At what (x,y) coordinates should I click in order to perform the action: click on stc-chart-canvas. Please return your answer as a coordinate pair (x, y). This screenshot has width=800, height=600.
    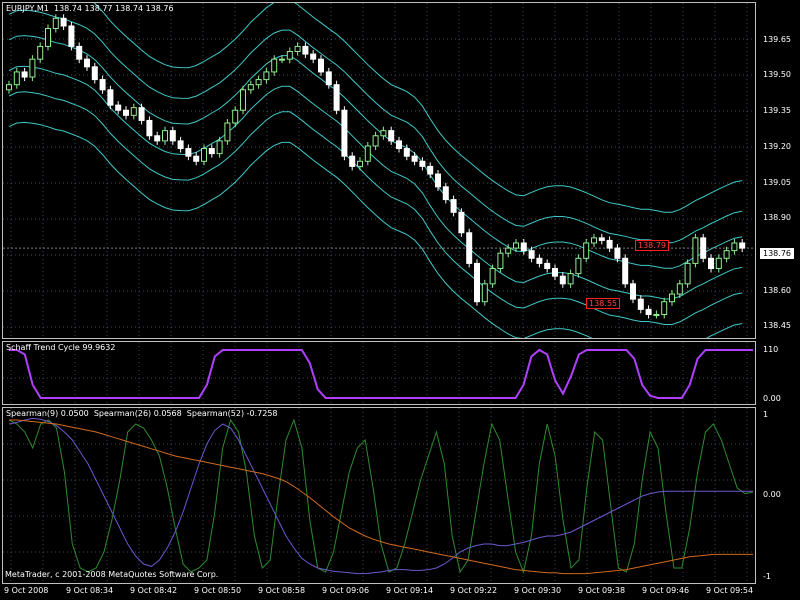
    Looking at the image, I should click on (379, 373).